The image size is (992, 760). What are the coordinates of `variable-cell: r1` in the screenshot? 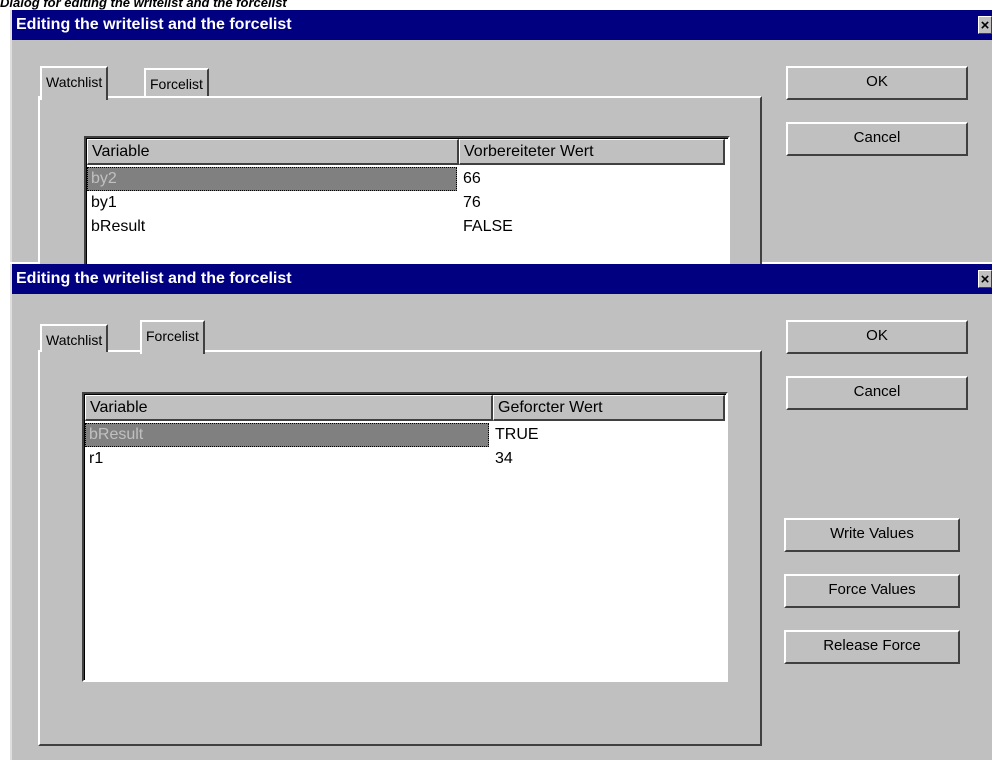 It's located at (96, 458).